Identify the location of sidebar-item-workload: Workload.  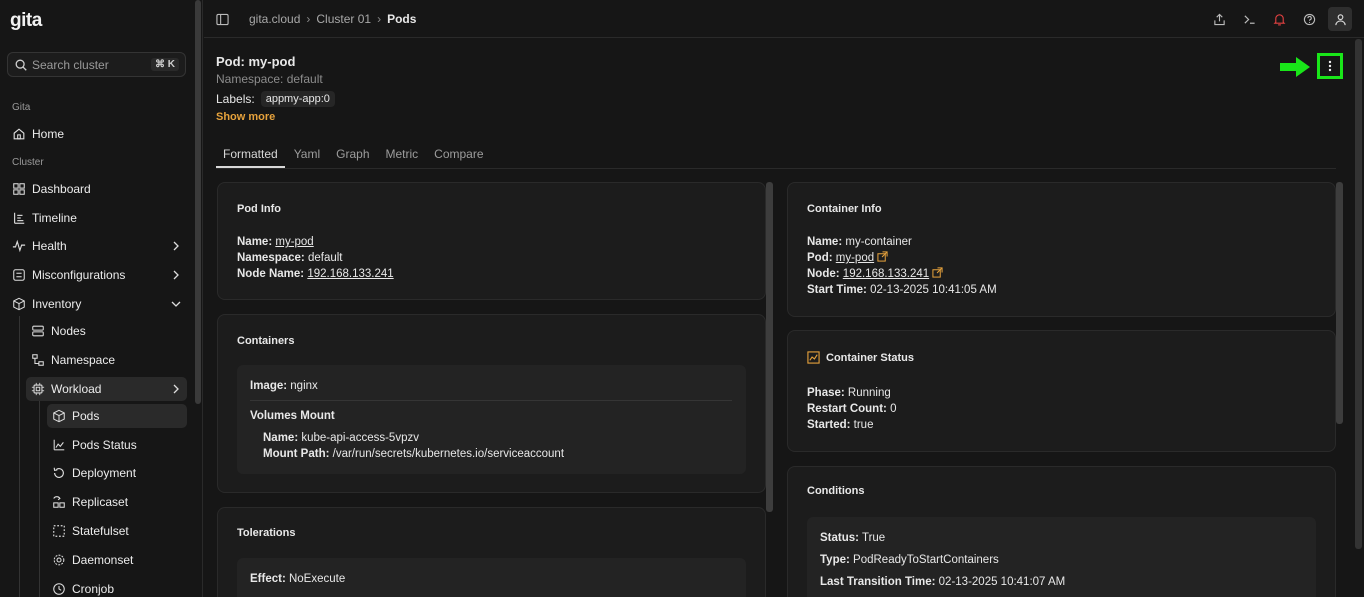
(106, 389).